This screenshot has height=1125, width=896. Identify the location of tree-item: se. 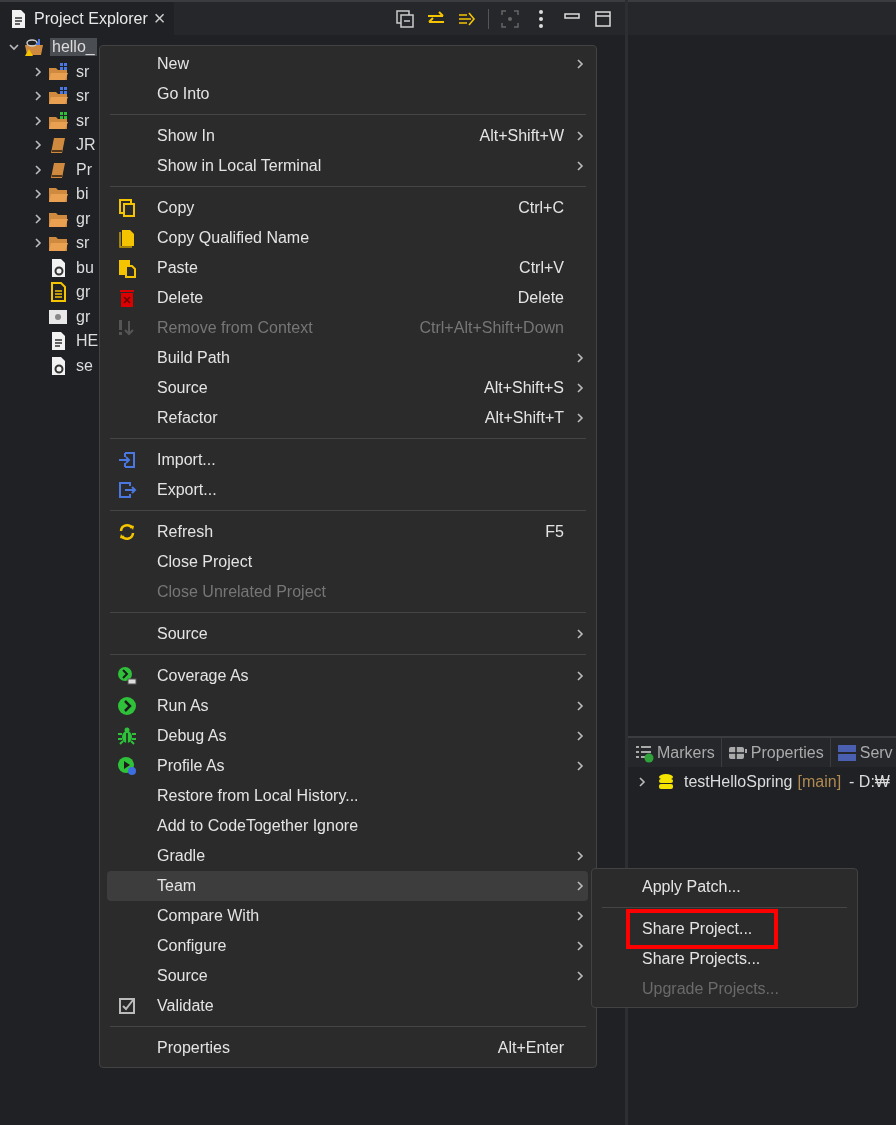
(84, 365).